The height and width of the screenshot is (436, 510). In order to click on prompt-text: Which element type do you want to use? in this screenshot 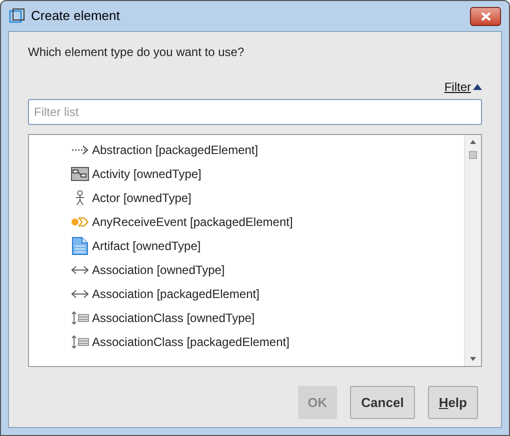, I will do `click(137, 52)`.